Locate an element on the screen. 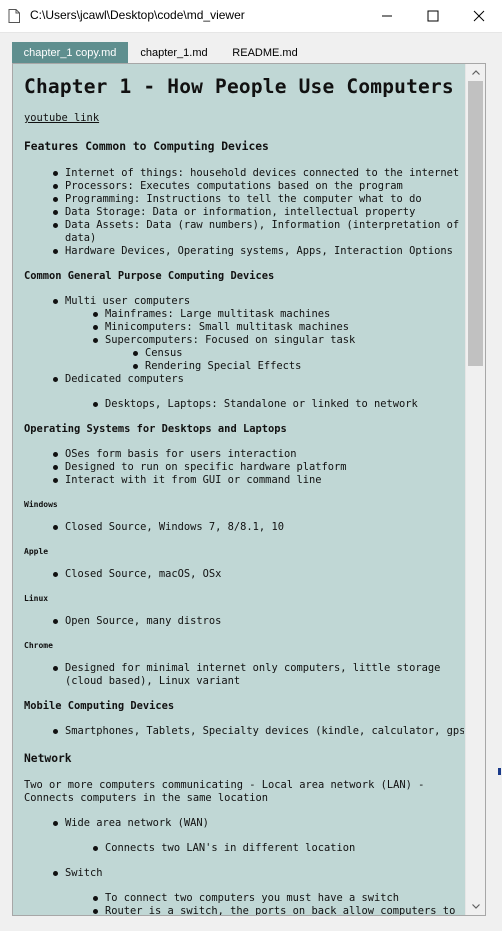 The height and width of the screenshot is (931, 502). chevron-up-icon is located at coordinates (475, 72).